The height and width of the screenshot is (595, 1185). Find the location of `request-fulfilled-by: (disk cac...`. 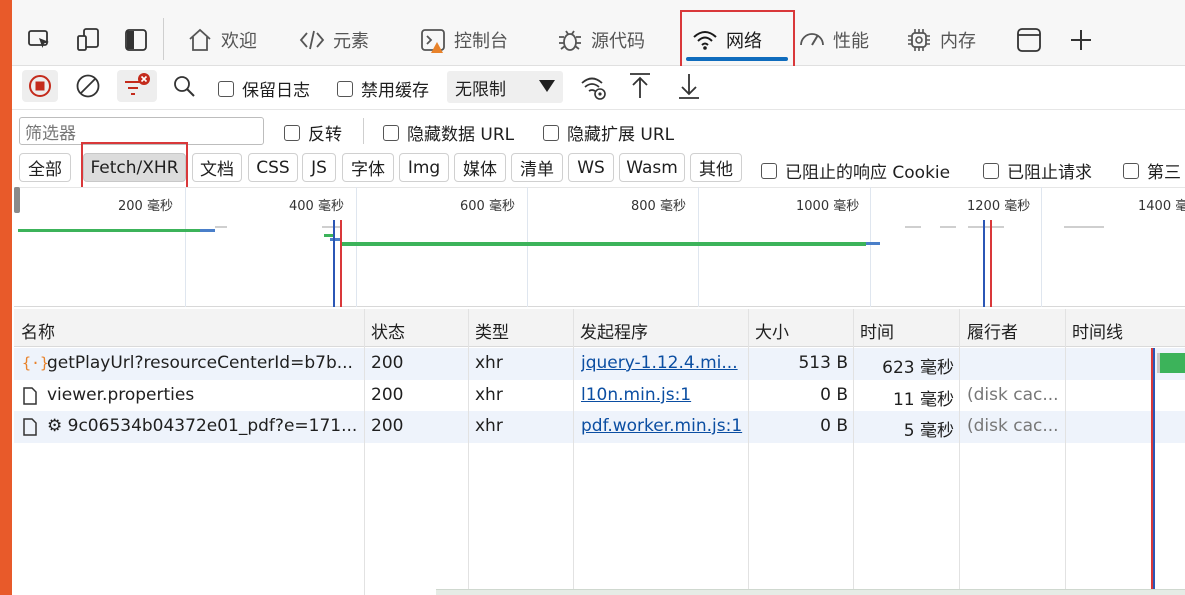

request-fulfilled-by: (disk cac... is located at coordinates (1013, 426).